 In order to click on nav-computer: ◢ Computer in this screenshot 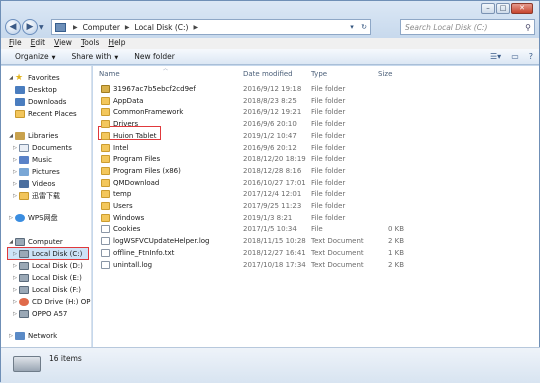, I will do `click(35, 241)`.